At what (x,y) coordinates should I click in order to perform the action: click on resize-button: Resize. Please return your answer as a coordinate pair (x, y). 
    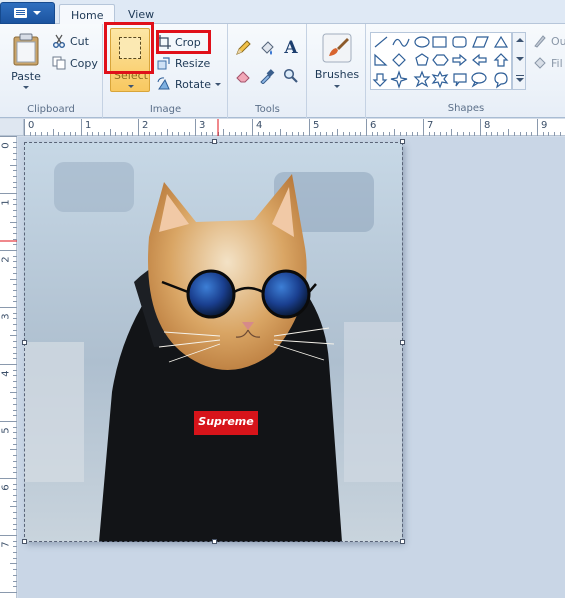
    Looking at the image, I should click on (183, 63).